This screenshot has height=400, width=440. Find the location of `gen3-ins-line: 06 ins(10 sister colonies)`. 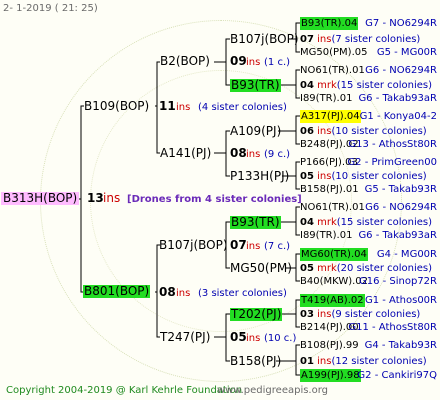

gen3-ins-line: 06 ins(10 sister colonies) is located at coordinates (363, 131).